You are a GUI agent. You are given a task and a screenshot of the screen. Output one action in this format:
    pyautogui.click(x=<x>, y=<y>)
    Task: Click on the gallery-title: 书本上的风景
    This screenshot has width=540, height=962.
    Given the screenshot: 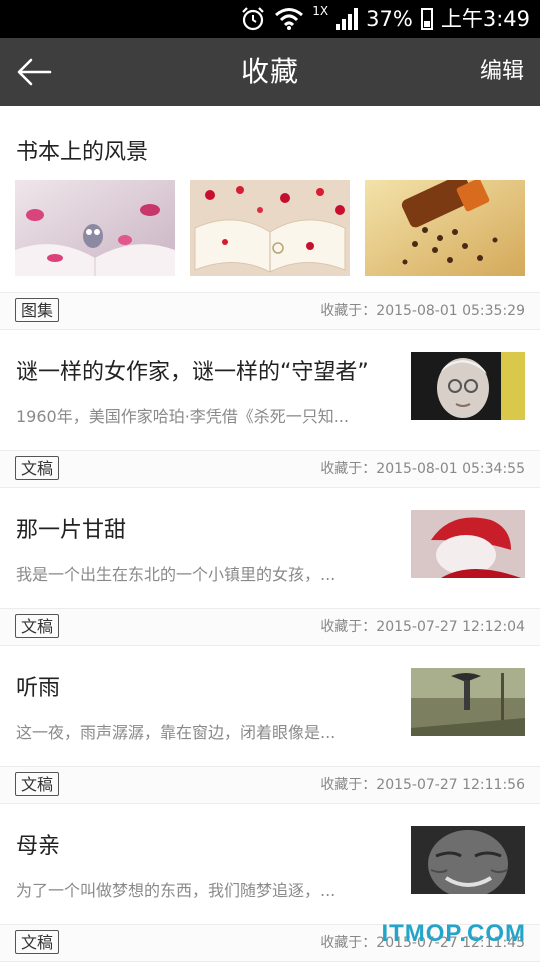 What is the action you would take?
    pyautogui.click(x=82, y=152)
    